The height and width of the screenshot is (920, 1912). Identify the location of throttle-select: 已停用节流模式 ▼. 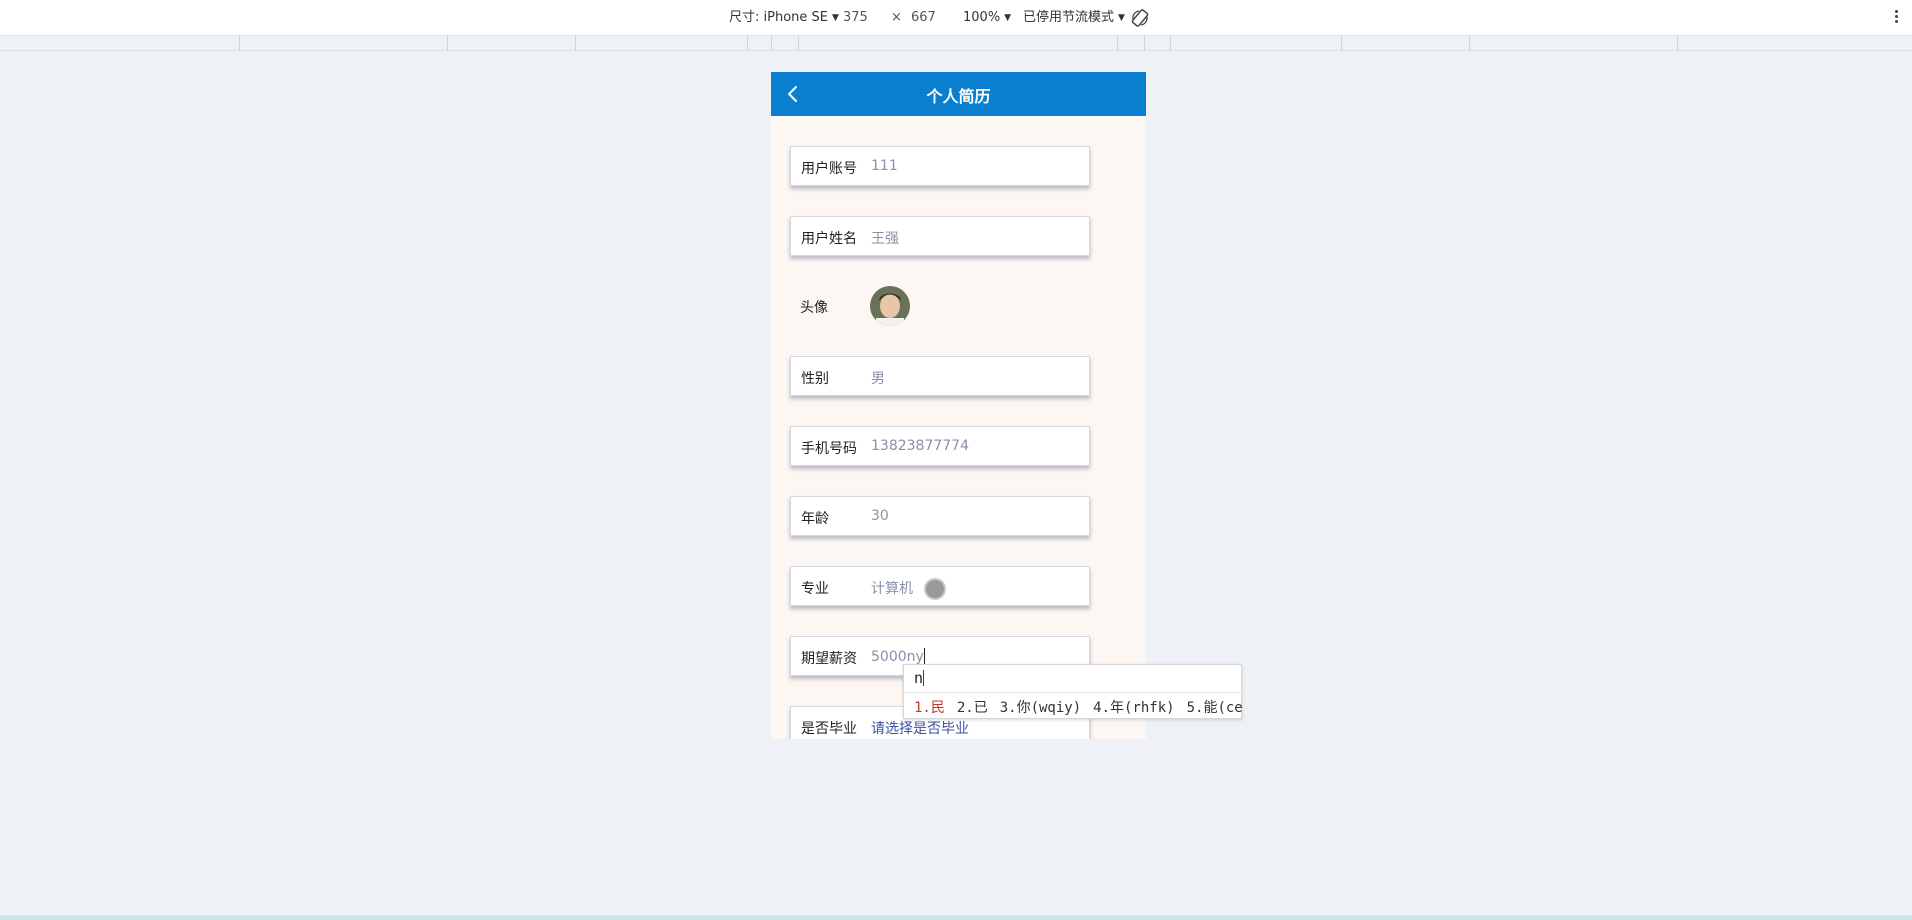
(1074, 18).